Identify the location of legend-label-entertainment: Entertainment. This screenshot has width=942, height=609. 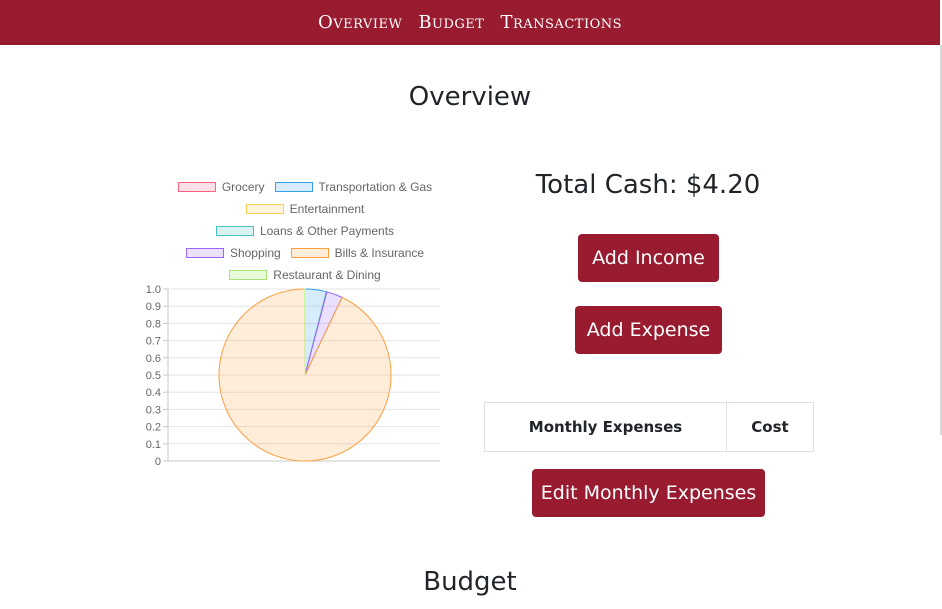
(327, 209).